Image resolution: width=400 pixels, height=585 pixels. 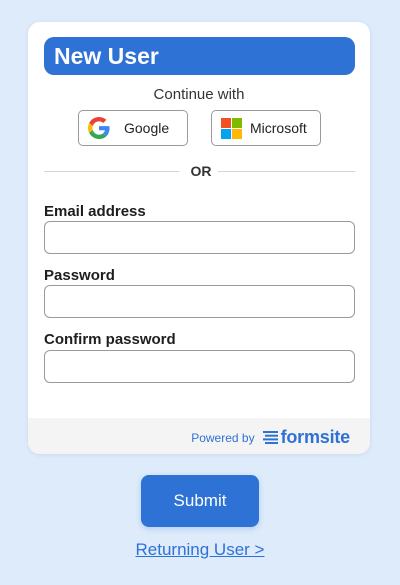 What do you see at coordinates (286, 171) in the screenshot?
I see `divider-line-right` at bounding box center [286, 171].